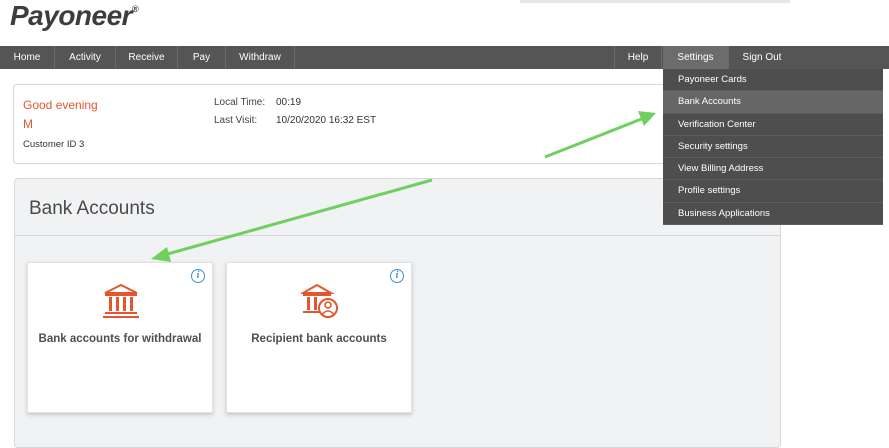 The height and width of the screenshot is (448, 889). I want to click on menu-item-verification-center: Verification Center, so click(773, 125).